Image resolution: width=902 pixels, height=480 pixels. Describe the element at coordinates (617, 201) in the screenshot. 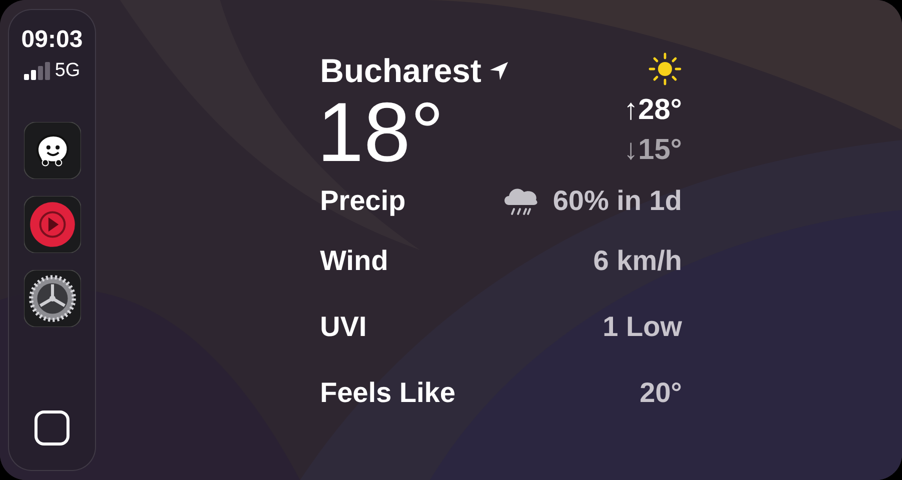

I see `detail-value: 60% in 1d` at that location.